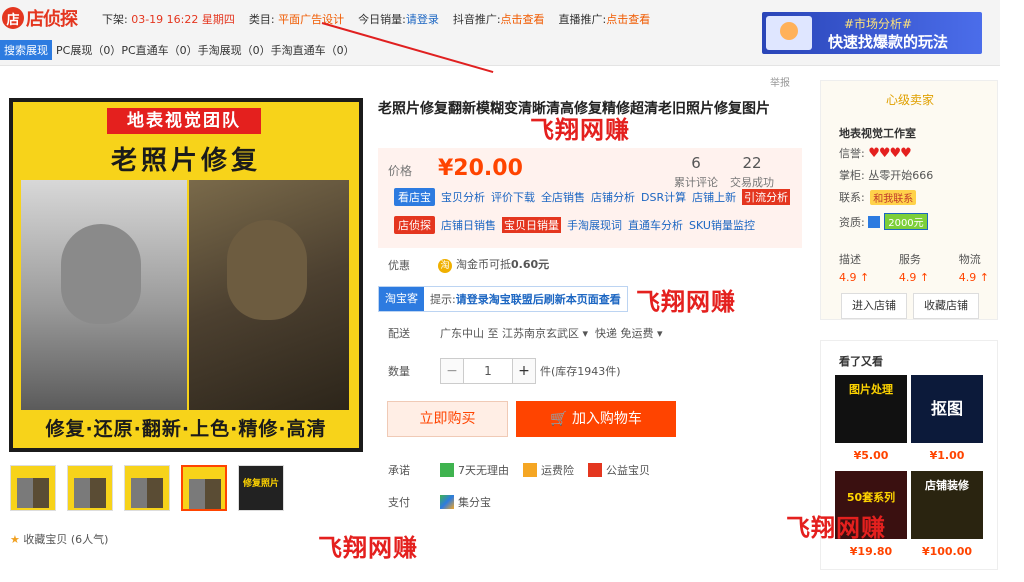  What do you see at coordinates (780, 81) in the screenshot?
I see `report-link: 举报` at bounding box center [780, 81].